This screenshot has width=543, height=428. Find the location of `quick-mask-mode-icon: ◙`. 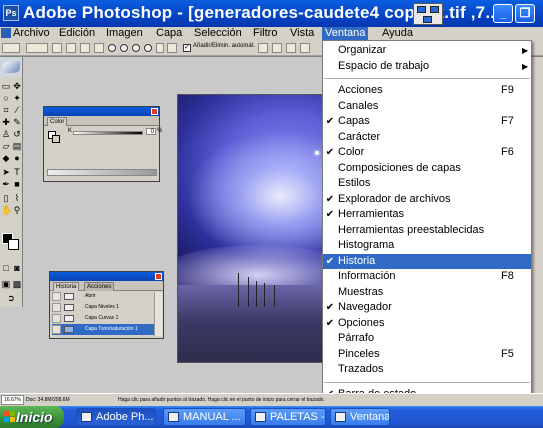

quick-mask-mode-icon: ◙ is located at coordinates (17, 268).